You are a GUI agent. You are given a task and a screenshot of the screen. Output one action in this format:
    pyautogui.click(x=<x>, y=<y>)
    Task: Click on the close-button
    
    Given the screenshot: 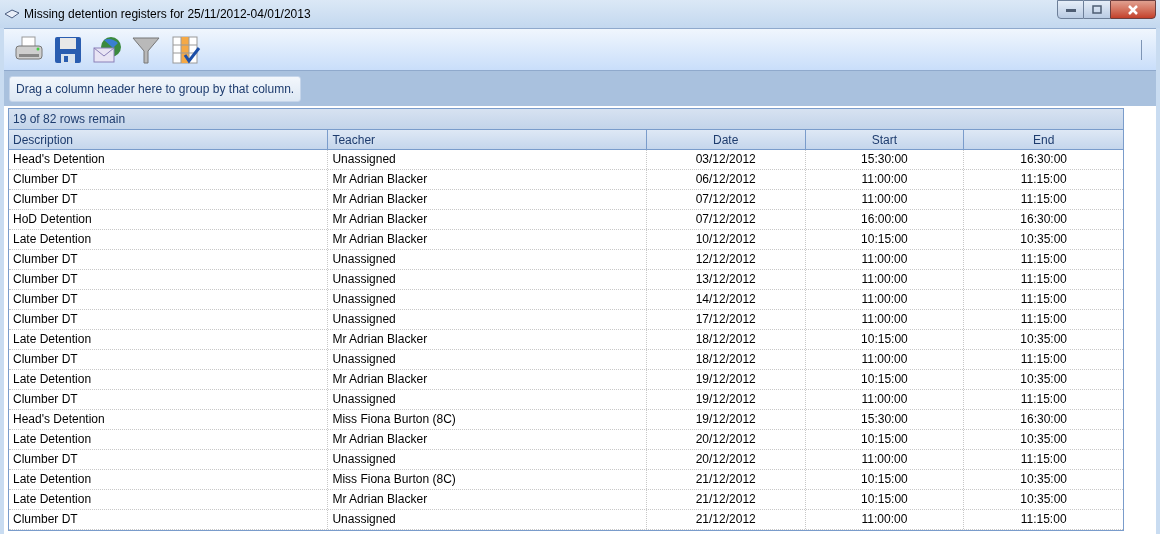 What is the action you would take?
    pyautogui.click(x=1133, y=9)
    